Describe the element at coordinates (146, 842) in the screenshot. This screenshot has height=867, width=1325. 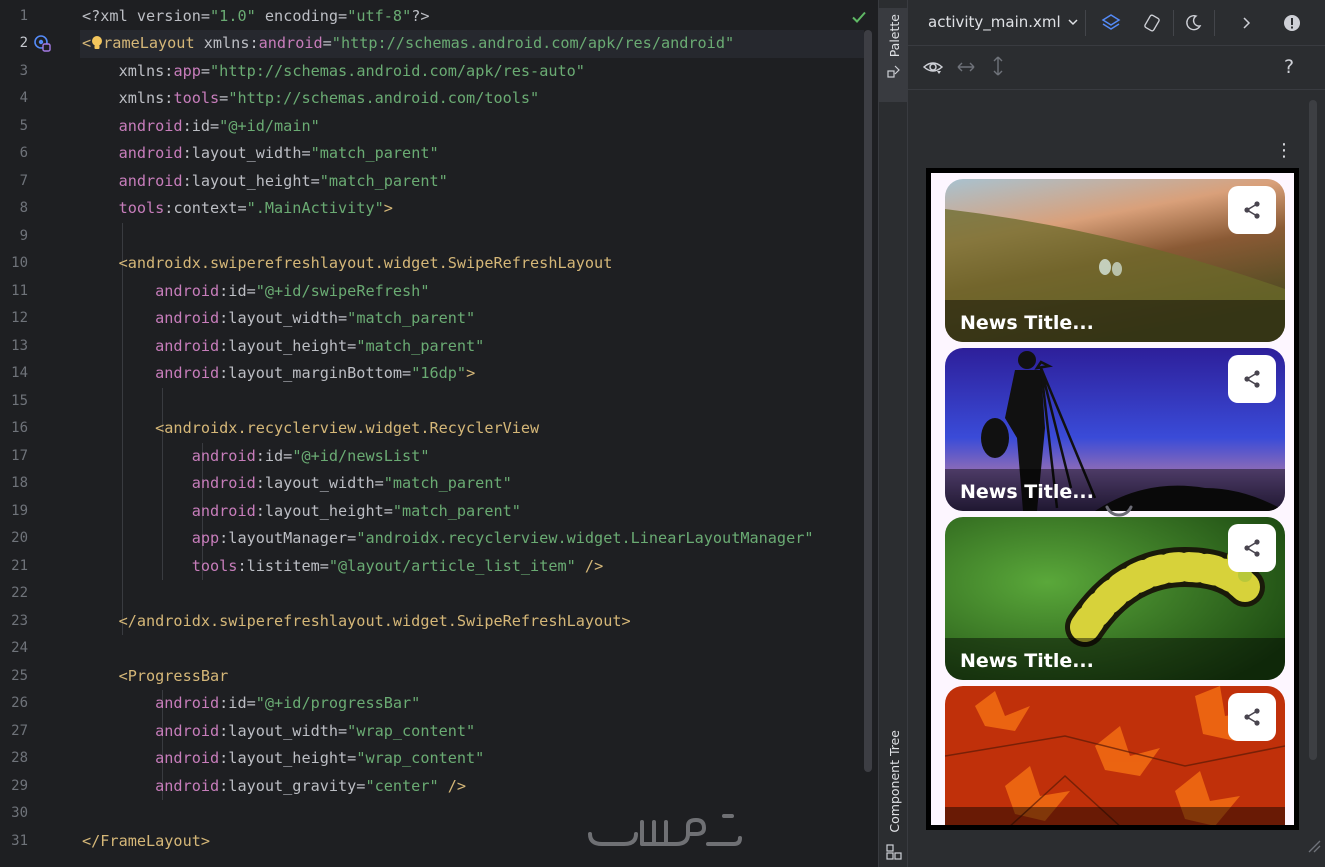
I see `code-line: </FrameLayout>` at that location.